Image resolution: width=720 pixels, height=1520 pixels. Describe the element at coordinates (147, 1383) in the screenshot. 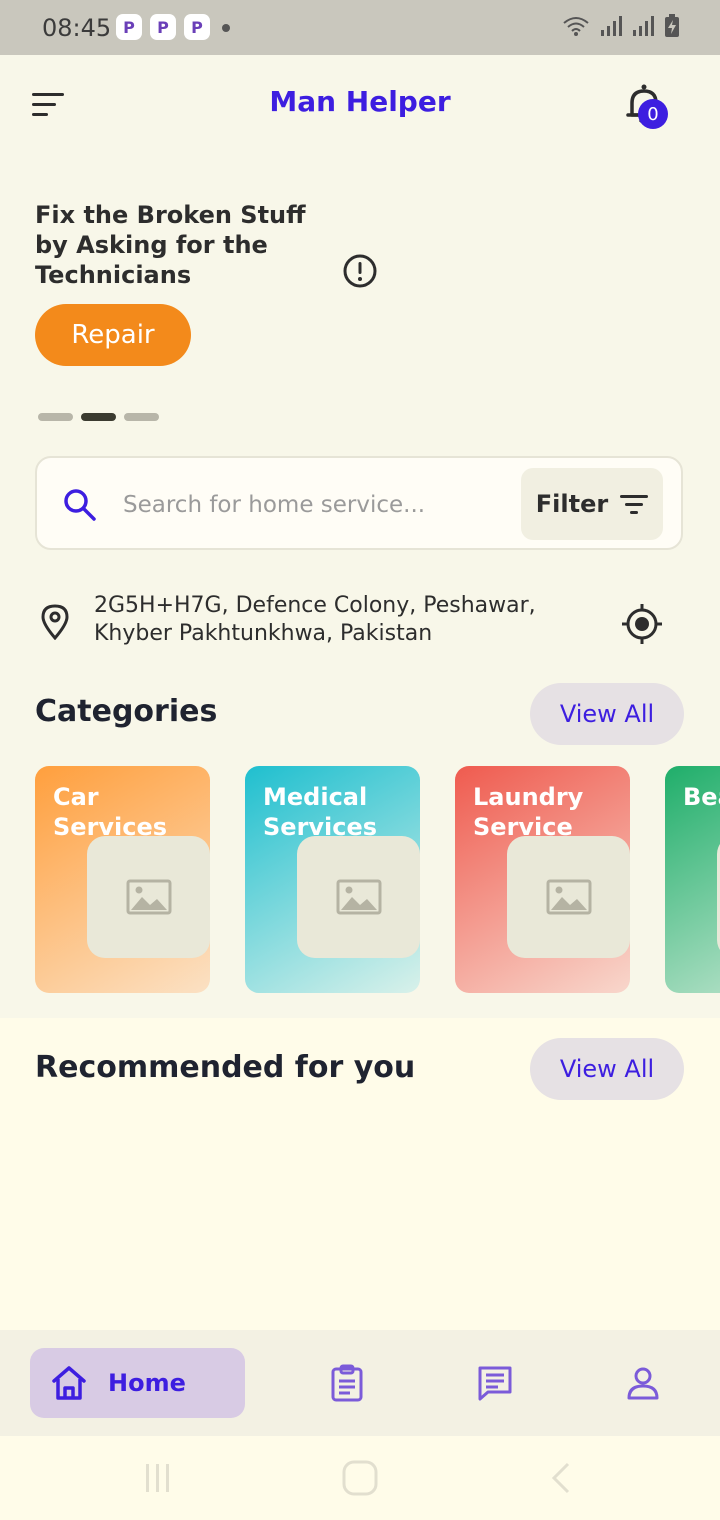

I see `nav-home-label: Home` at that location.